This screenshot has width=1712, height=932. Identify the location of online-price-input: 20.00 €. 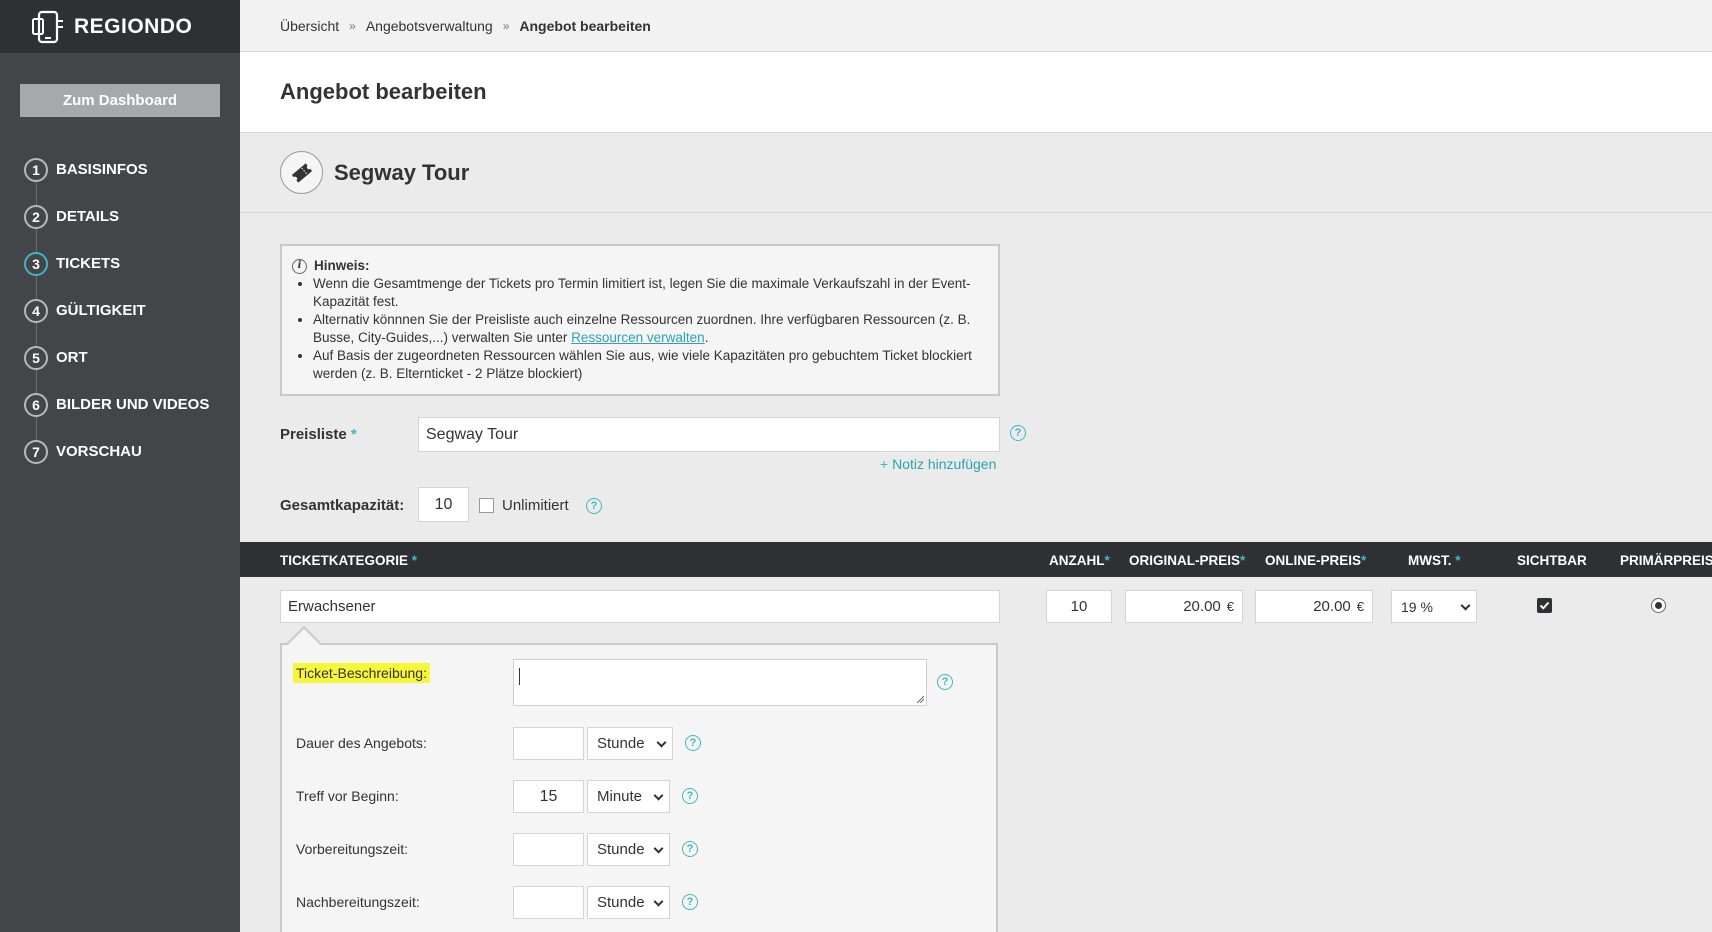
(1314, 606).